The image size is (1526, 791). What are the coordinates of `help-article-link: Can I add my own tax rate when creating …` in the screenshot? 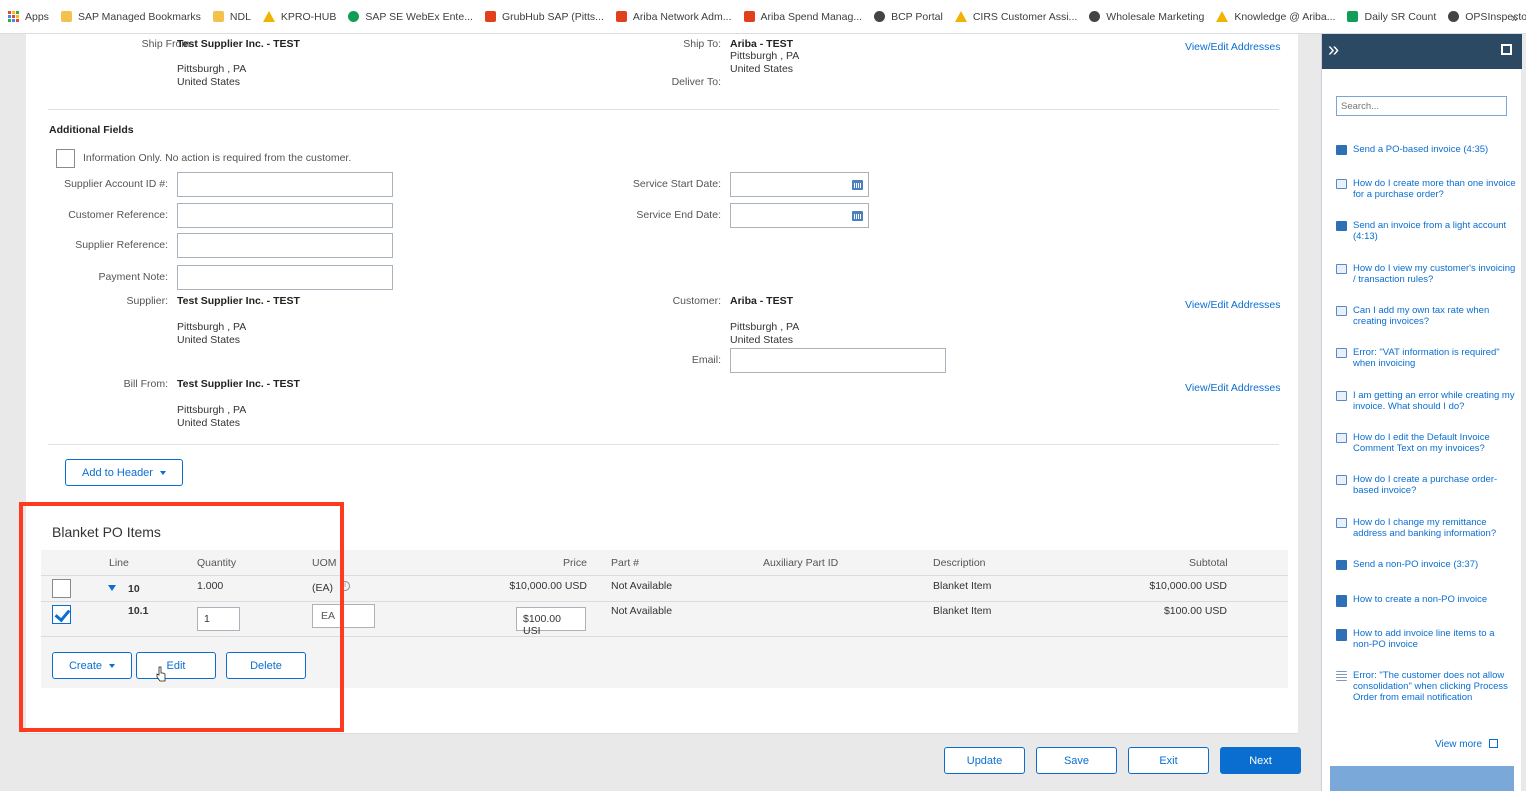 It's located at (1426, 316).